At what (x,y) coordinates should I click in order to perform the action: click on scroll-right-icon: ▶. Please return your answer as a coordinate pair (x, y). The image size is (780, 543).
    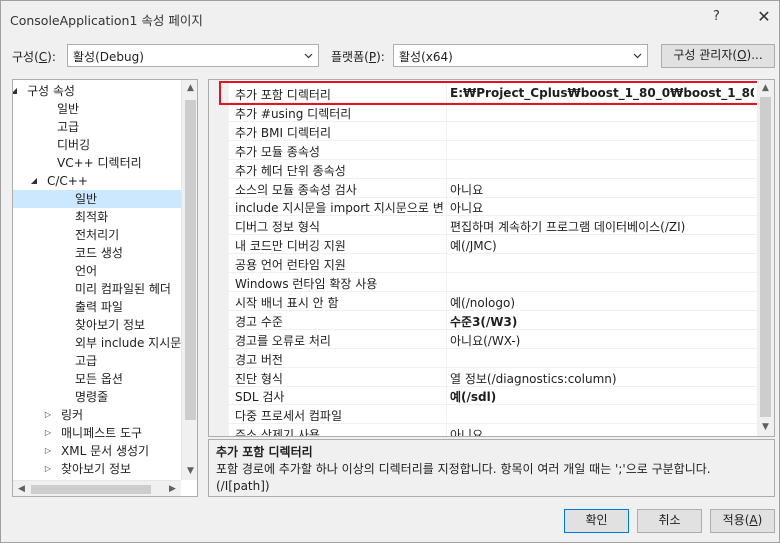
    Looking at the image, I should click on (172, 488).